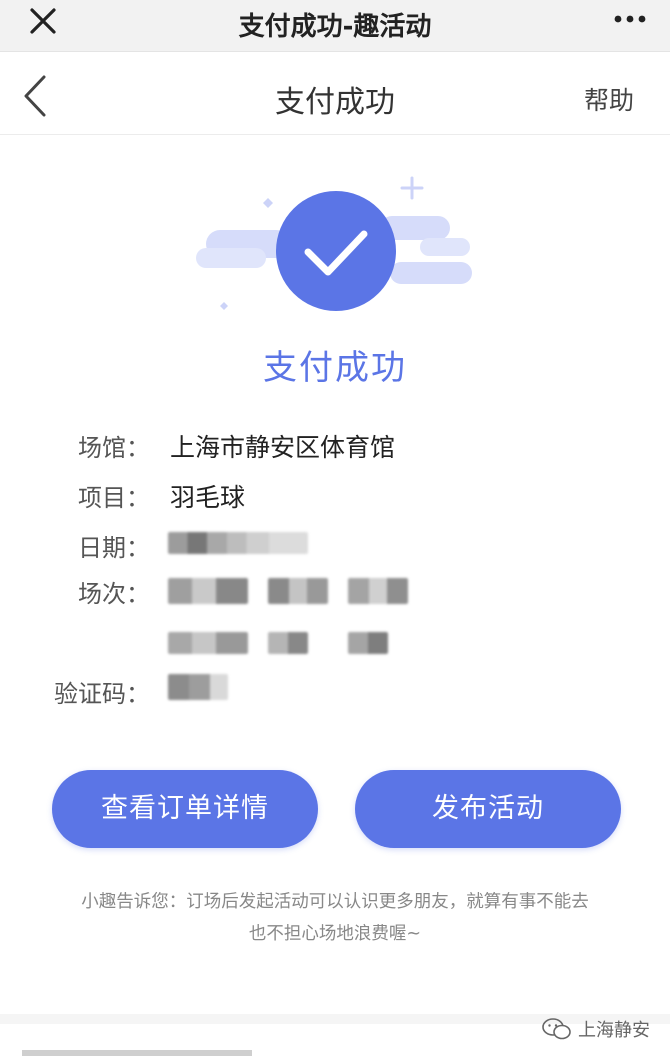 The width and height of the screenshot is (670, 1056). I want to click on date-row: 日期：, so click(335, 548).